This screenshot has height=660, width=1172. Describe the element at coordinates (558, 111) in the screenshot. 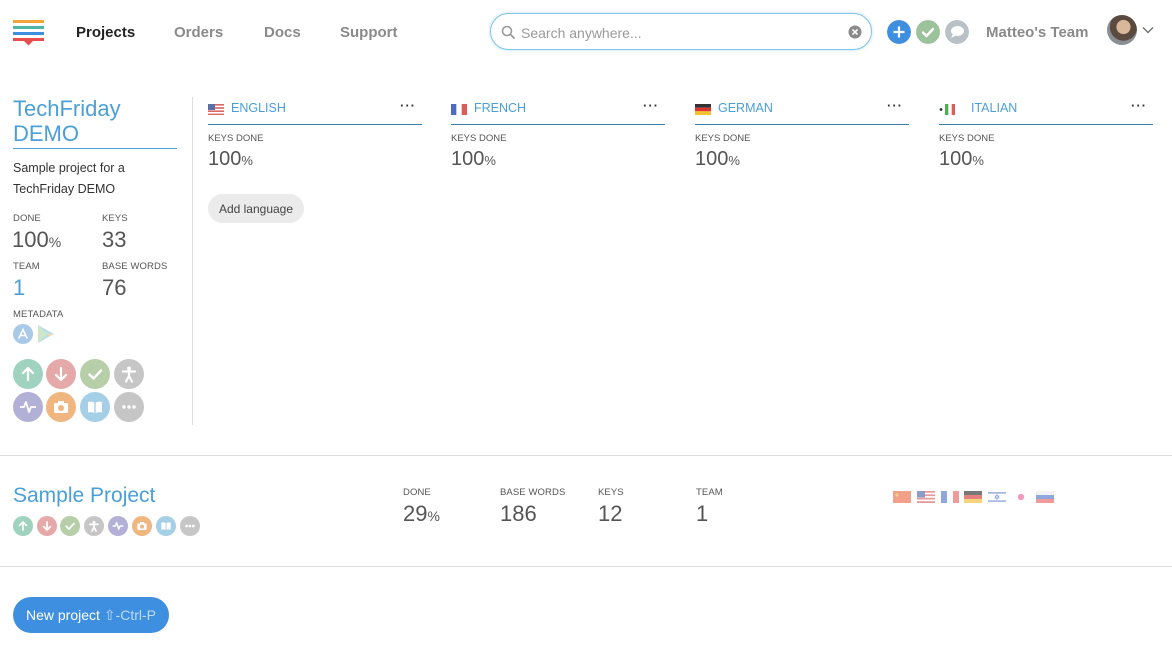

I see `language-header: FRENCH ···` at that location.